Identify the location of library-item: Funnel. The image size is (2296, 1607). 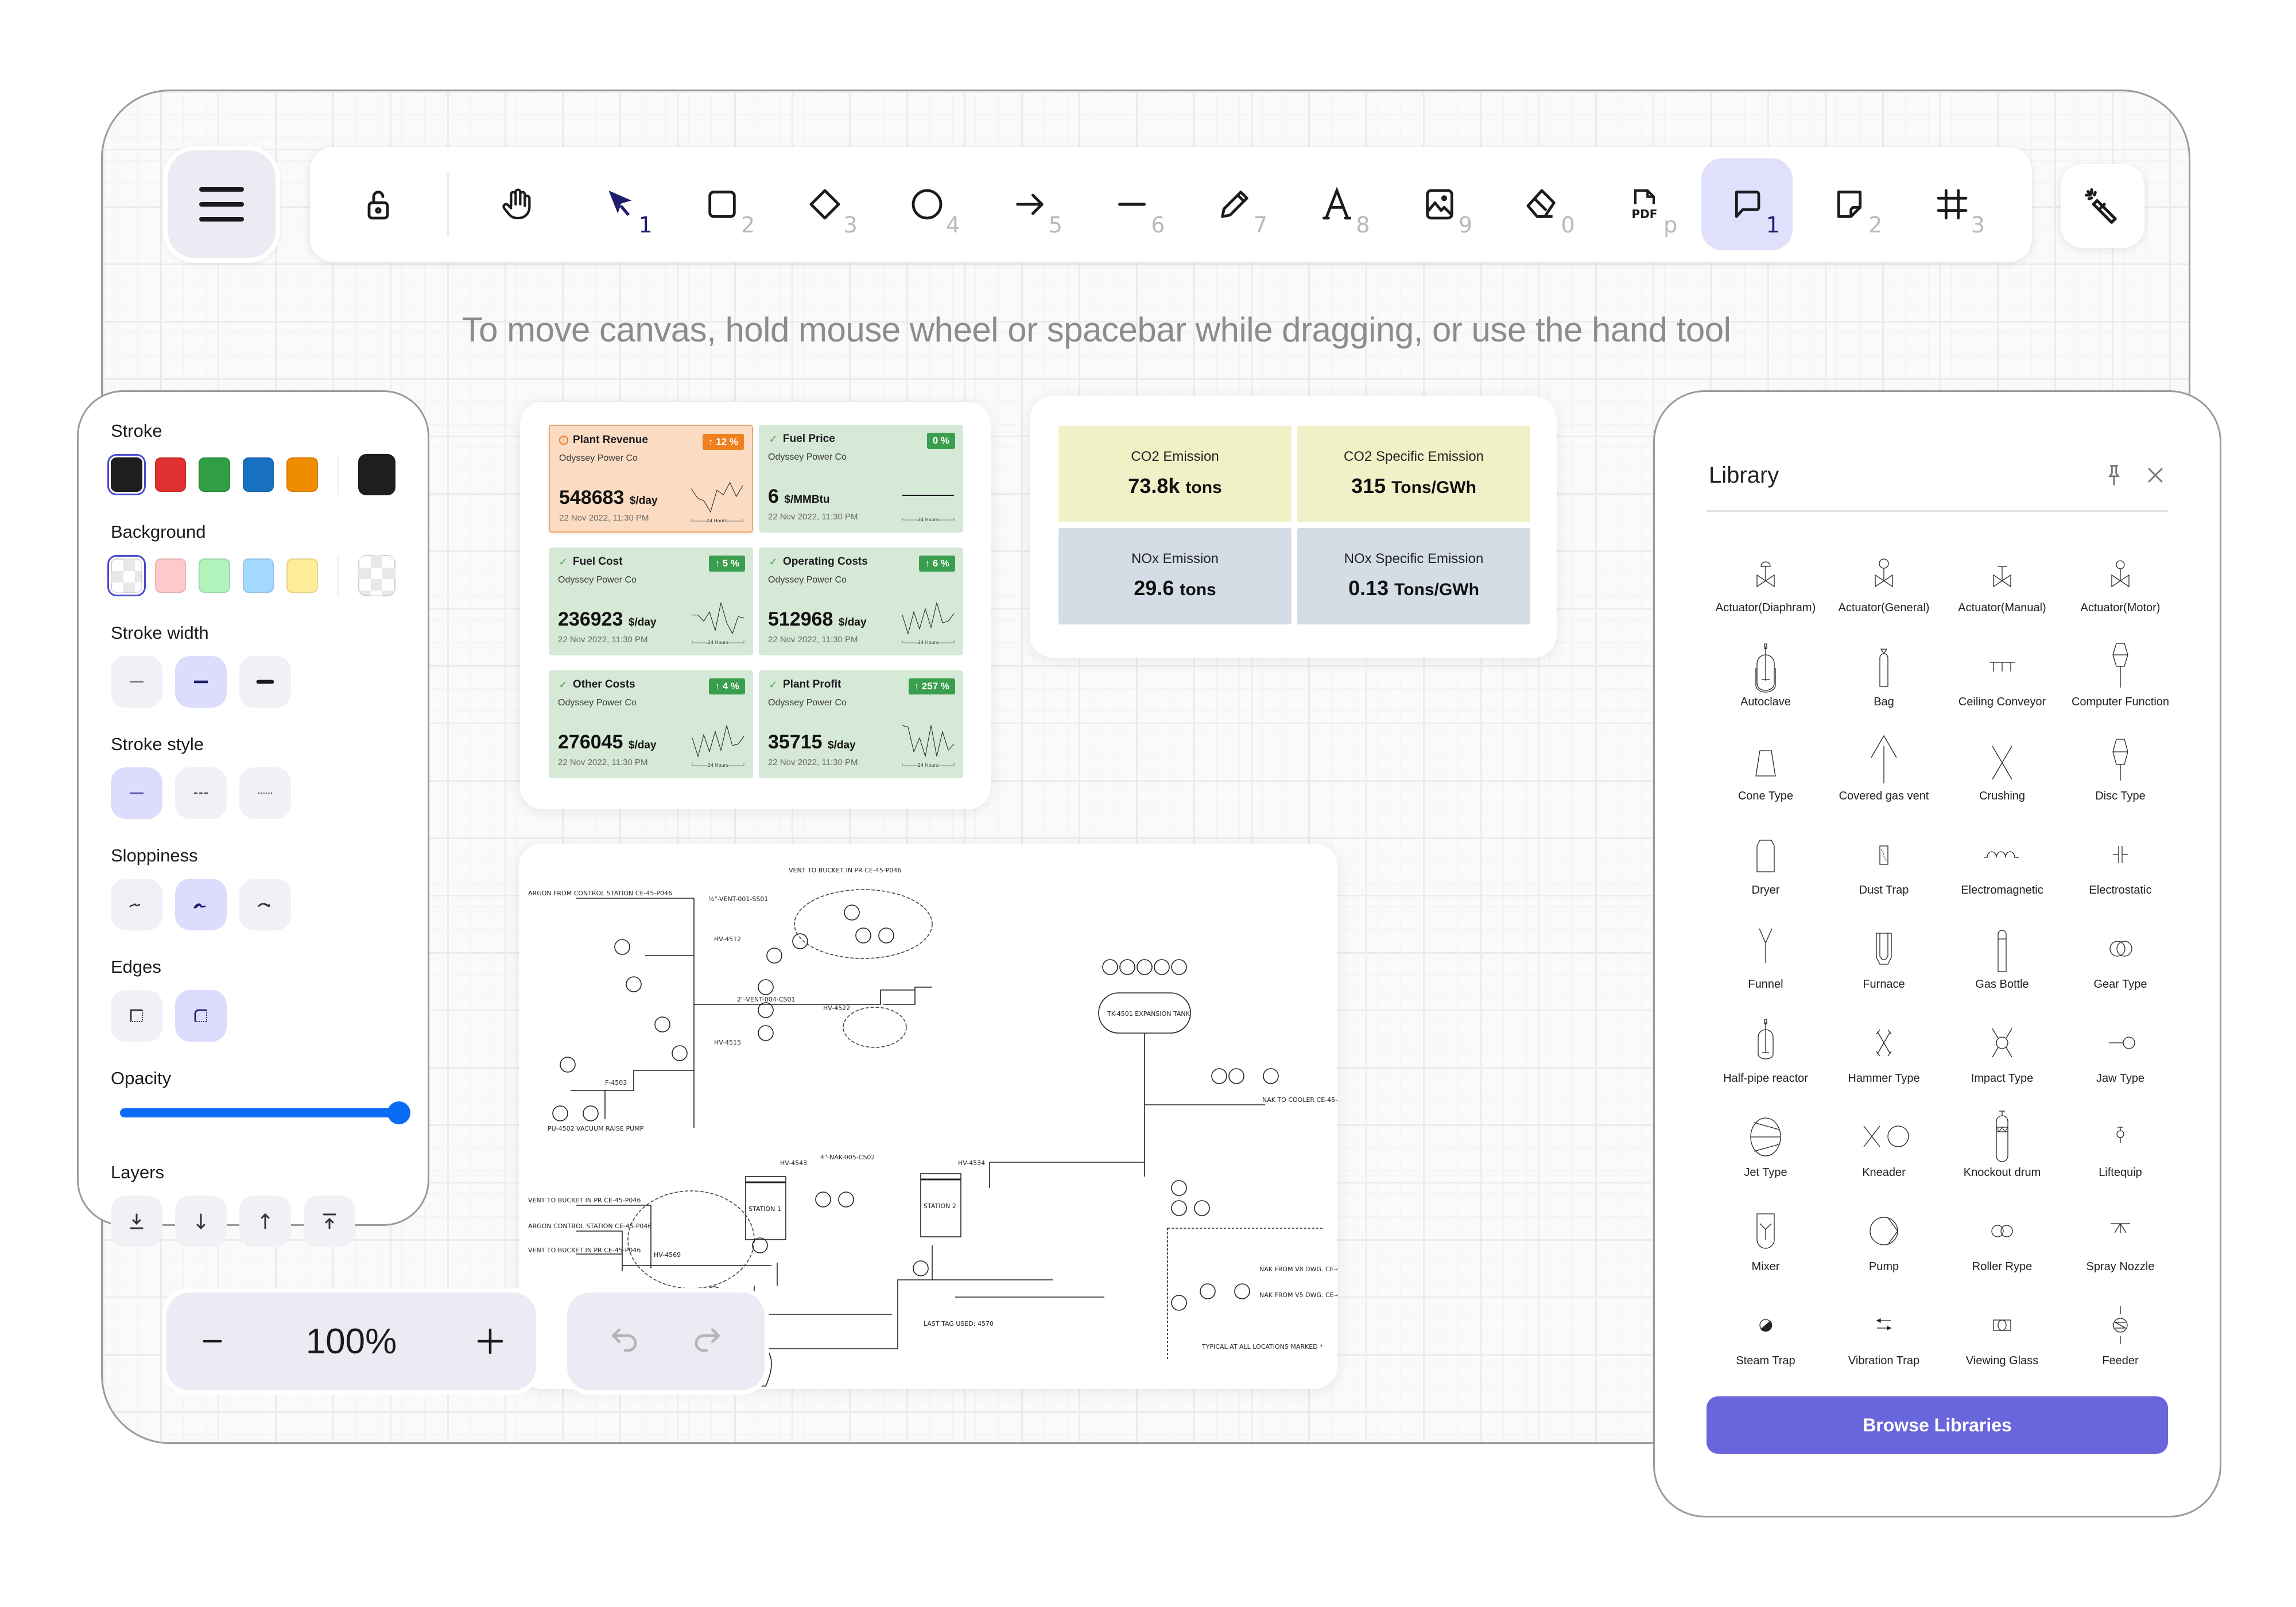
(1766, 960).